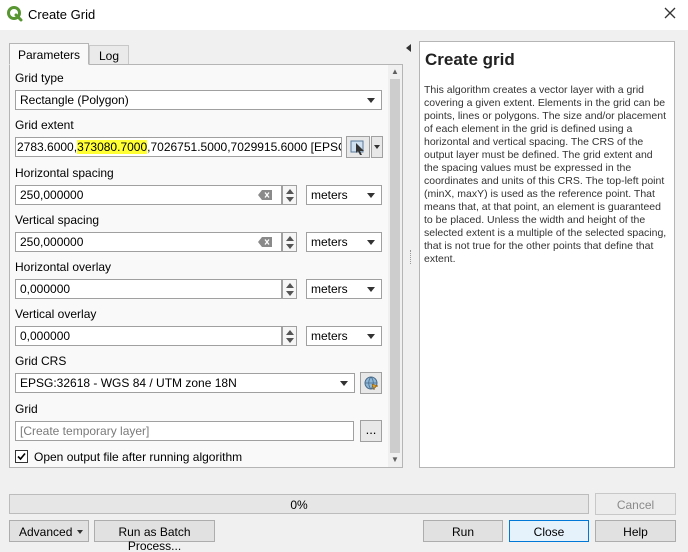  I want to click on vertical-spacing-unit-select: meters, so click(344, 242).